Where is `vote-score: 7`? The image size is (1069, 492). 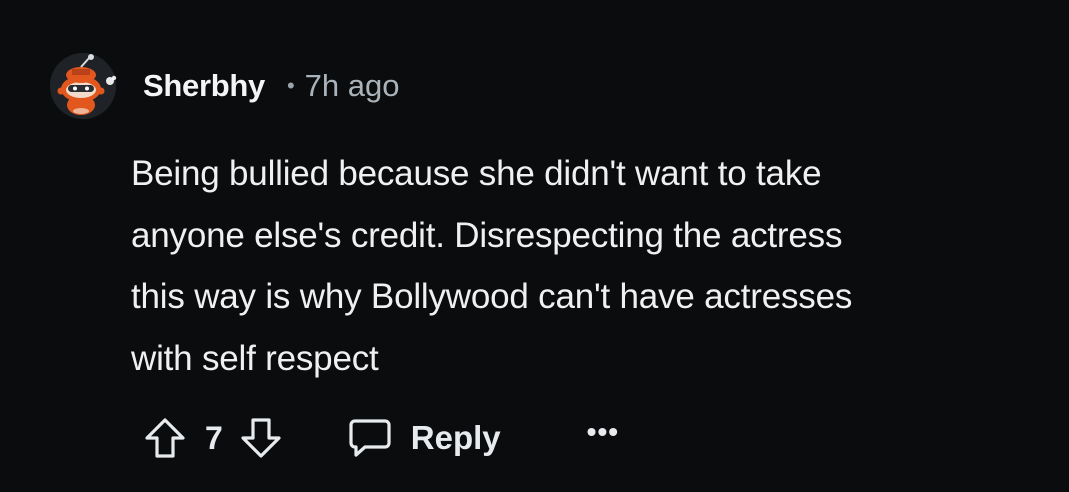
vote-score: 7 is located at coordinates (214, 437).